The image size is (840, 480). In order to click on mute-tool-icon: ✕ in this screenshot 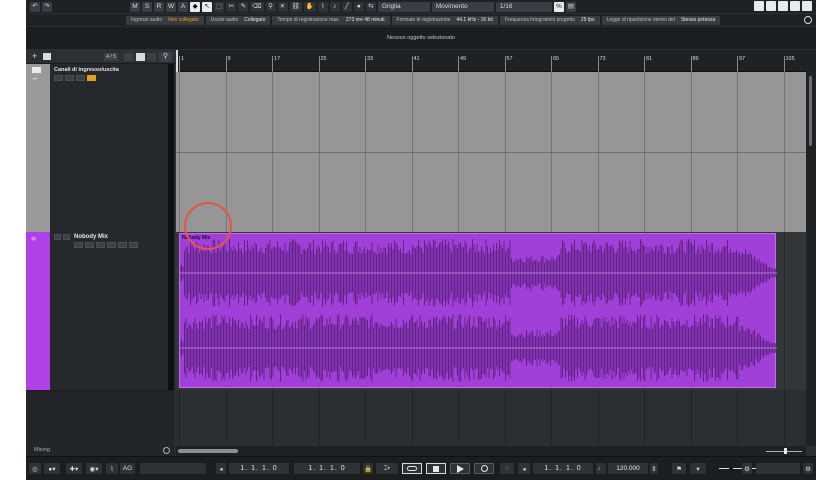, I will do `click(282, 6)`.